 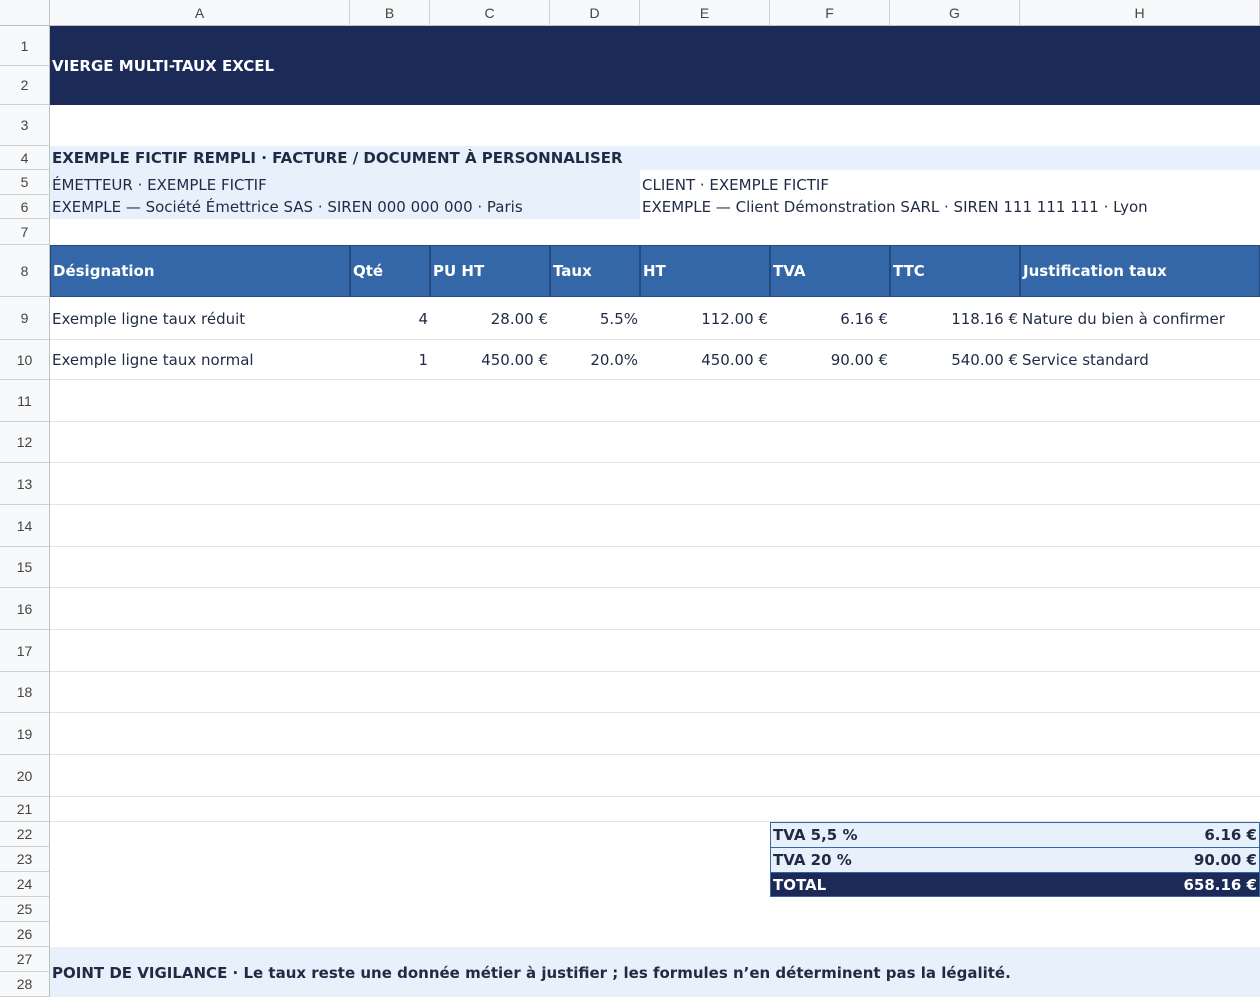 I want to click on table-cell: Nature du bien à confirmer, so click(x=1140, y=318).